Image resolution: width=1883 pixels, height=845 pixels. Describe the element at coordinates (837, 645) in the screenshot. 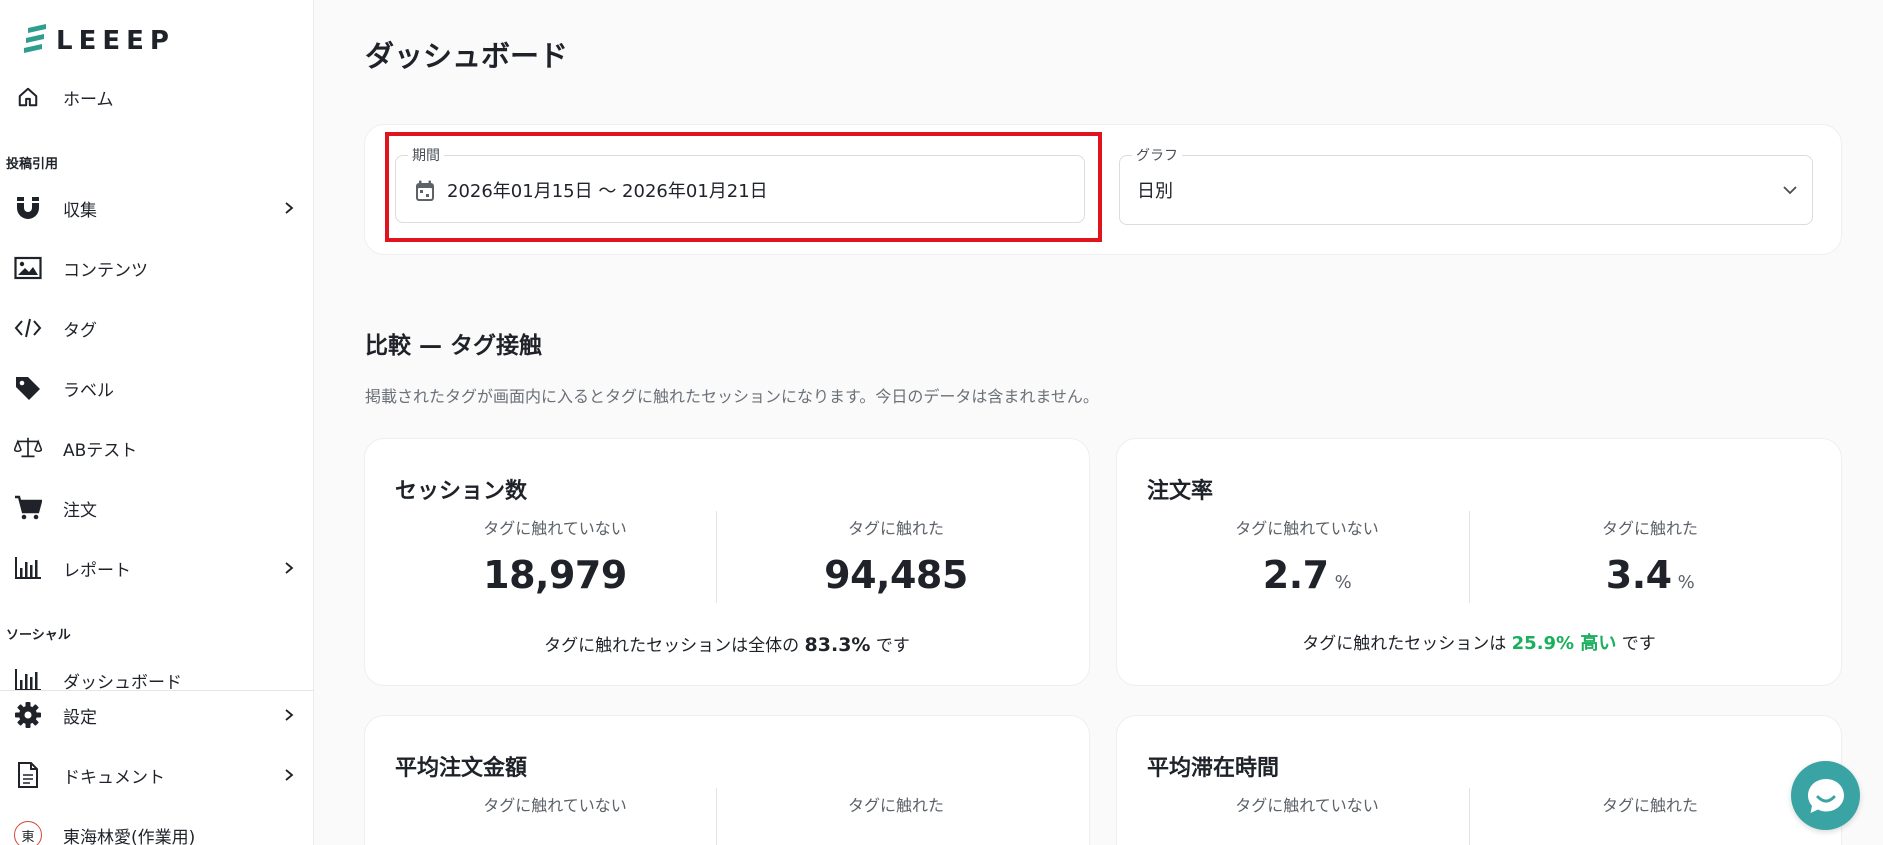

I see `summary-value: 83.3%` at that location.